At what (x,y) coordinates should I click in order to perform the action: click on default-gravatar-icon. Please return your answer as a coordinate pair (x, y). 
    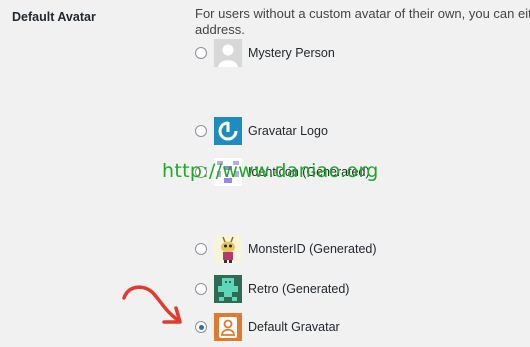
    Looking at the image, I should click on (228, 327).